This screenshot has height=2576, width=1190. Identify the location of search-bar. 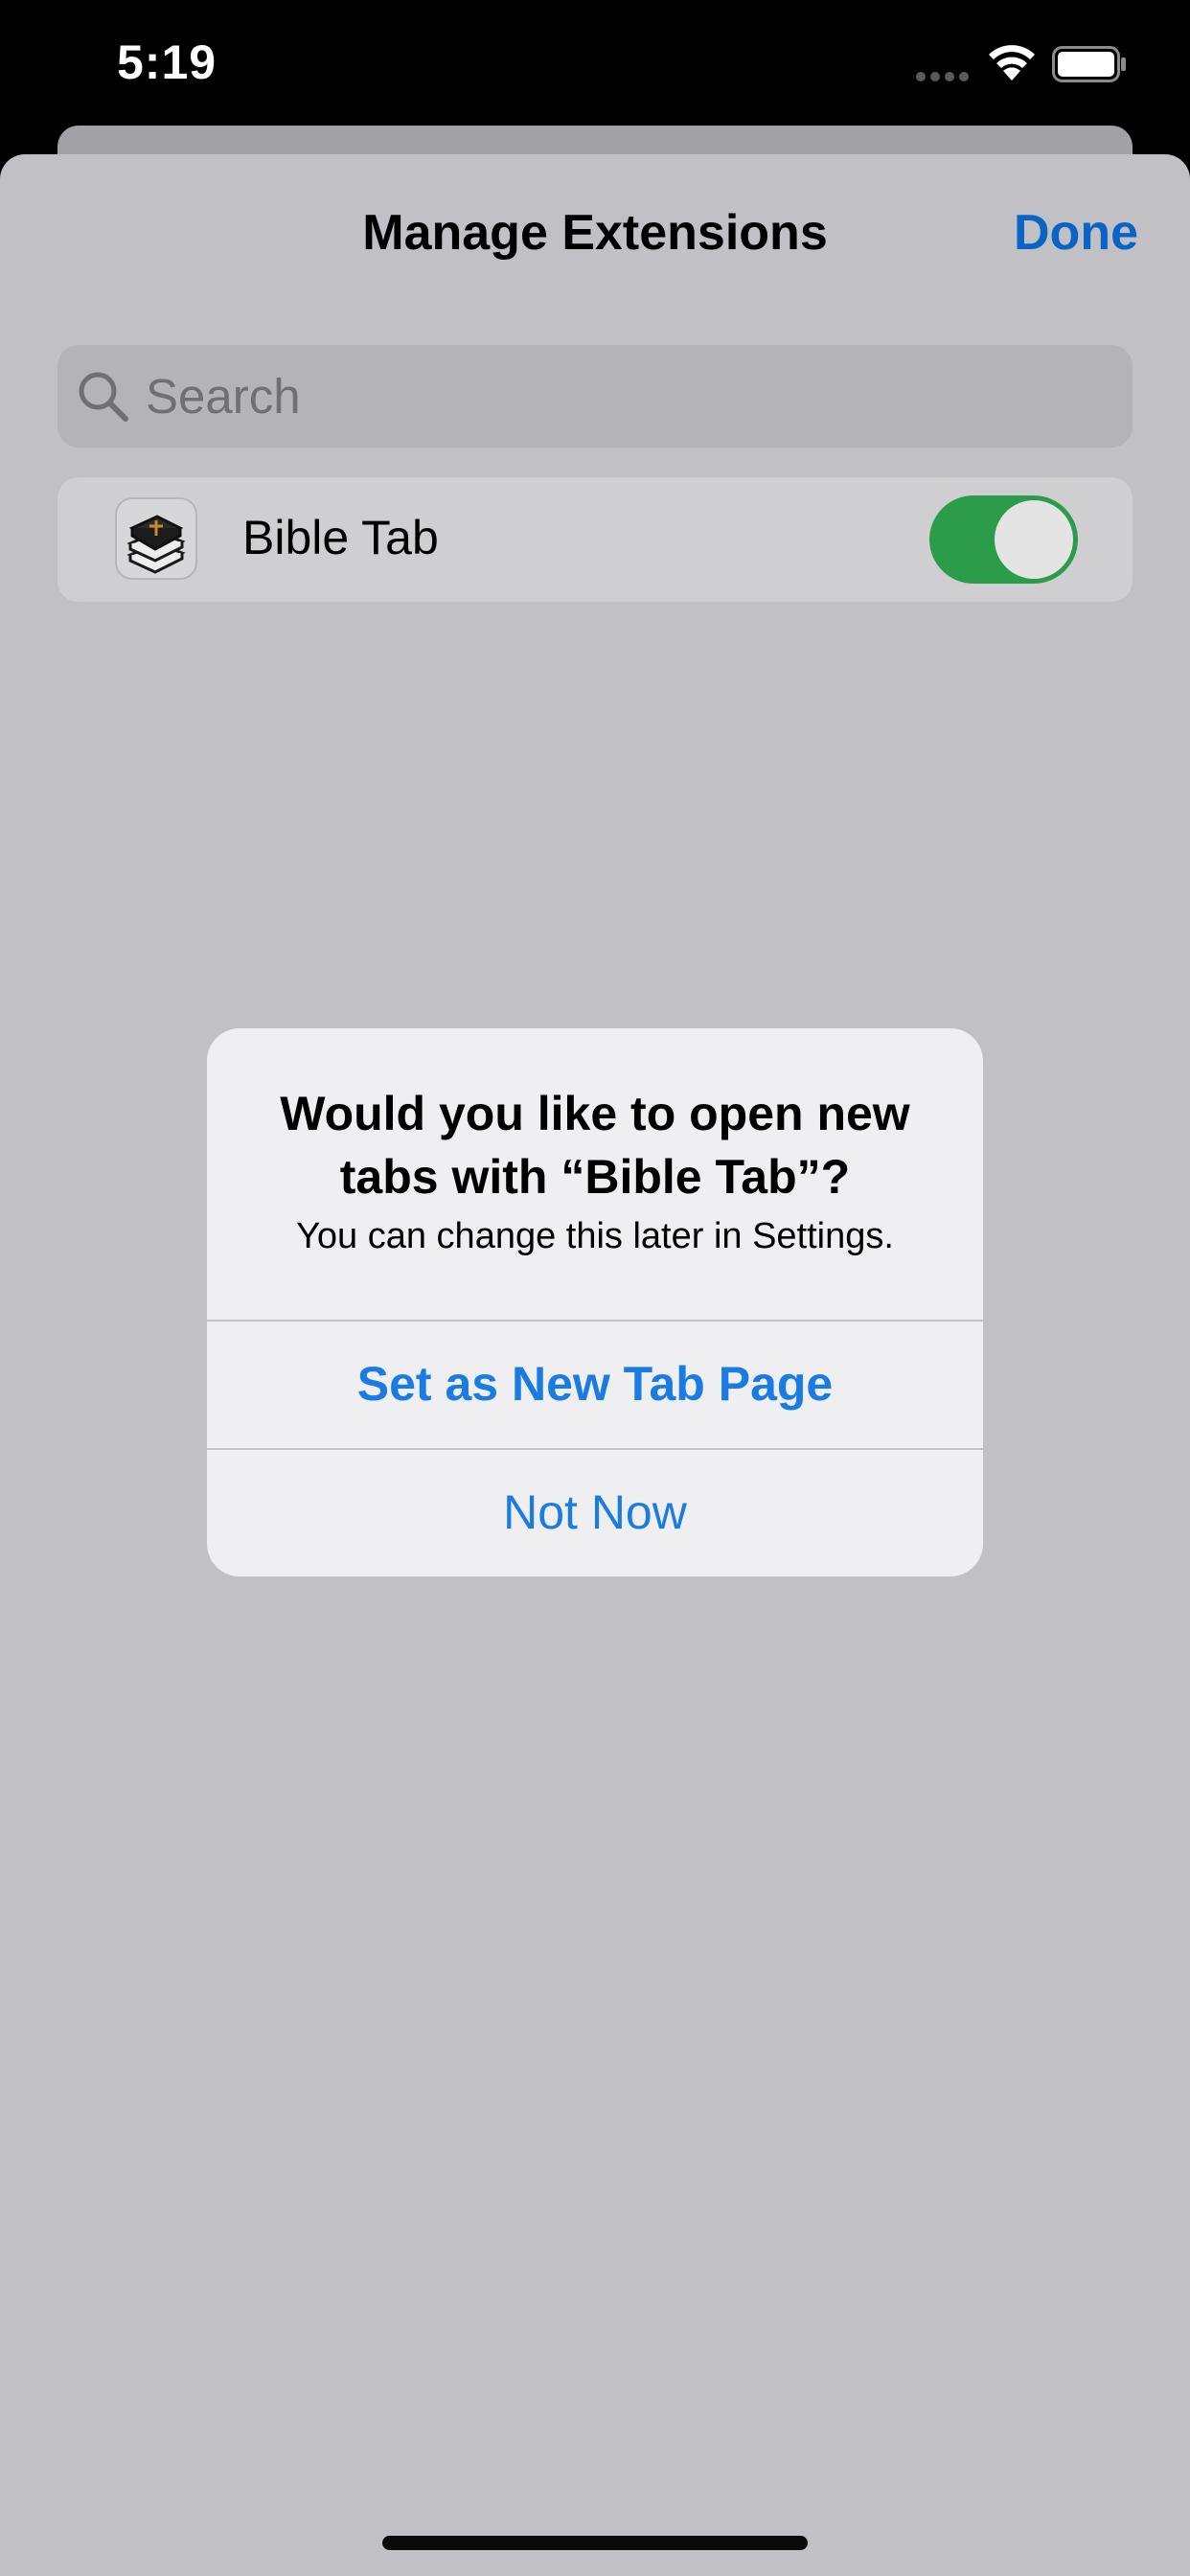
(595, 397).